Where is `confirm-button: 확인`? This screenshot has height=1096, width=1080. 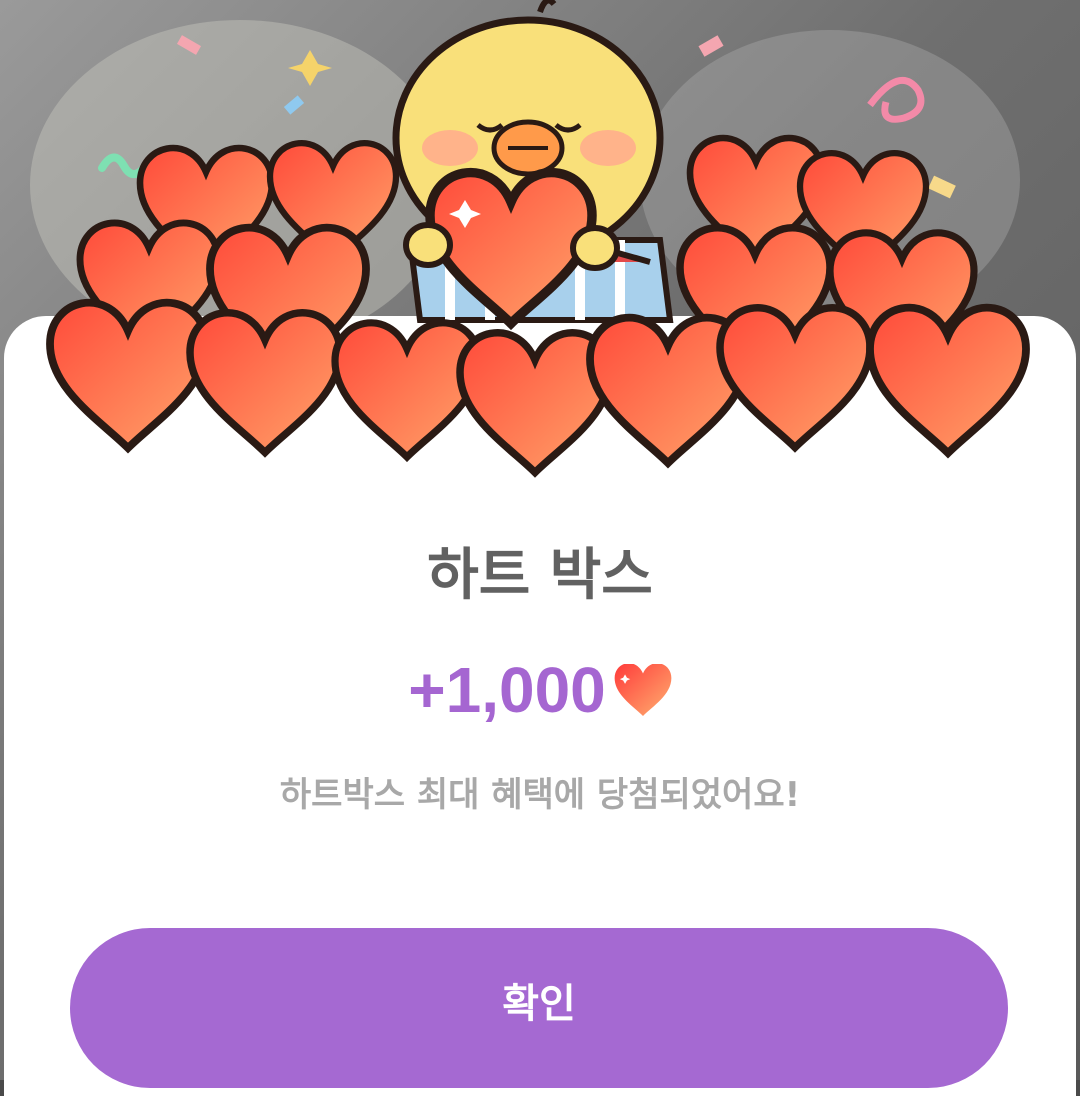
confirm-button: 확인 is located at coordinates (539, 1008).